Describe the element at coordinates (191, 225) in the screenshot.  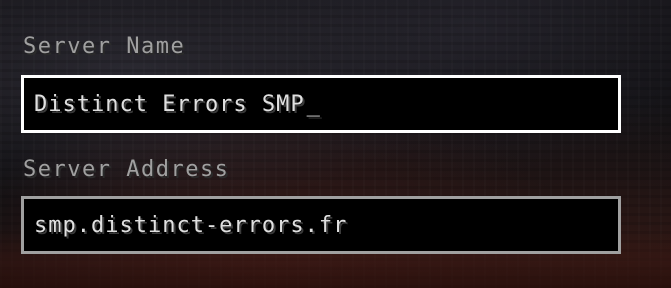
I see `server-address-value: smp.distinct-errors.fr` at that location.